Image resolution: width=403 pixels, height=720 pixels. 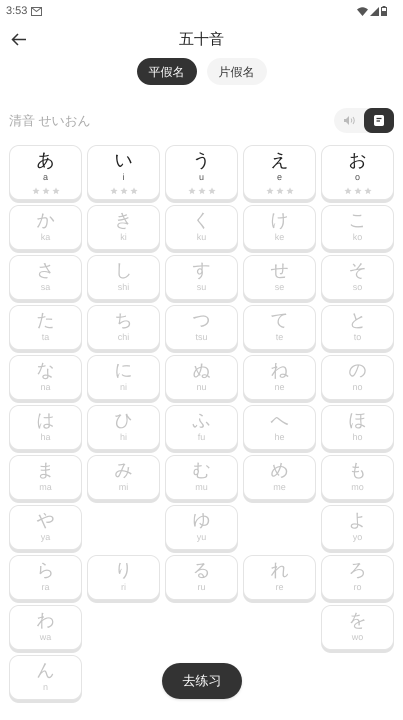 What do you see at coordinates (45, 370) in the screenshot?
I see `kana-character: な` at bounding box center [45, 370].